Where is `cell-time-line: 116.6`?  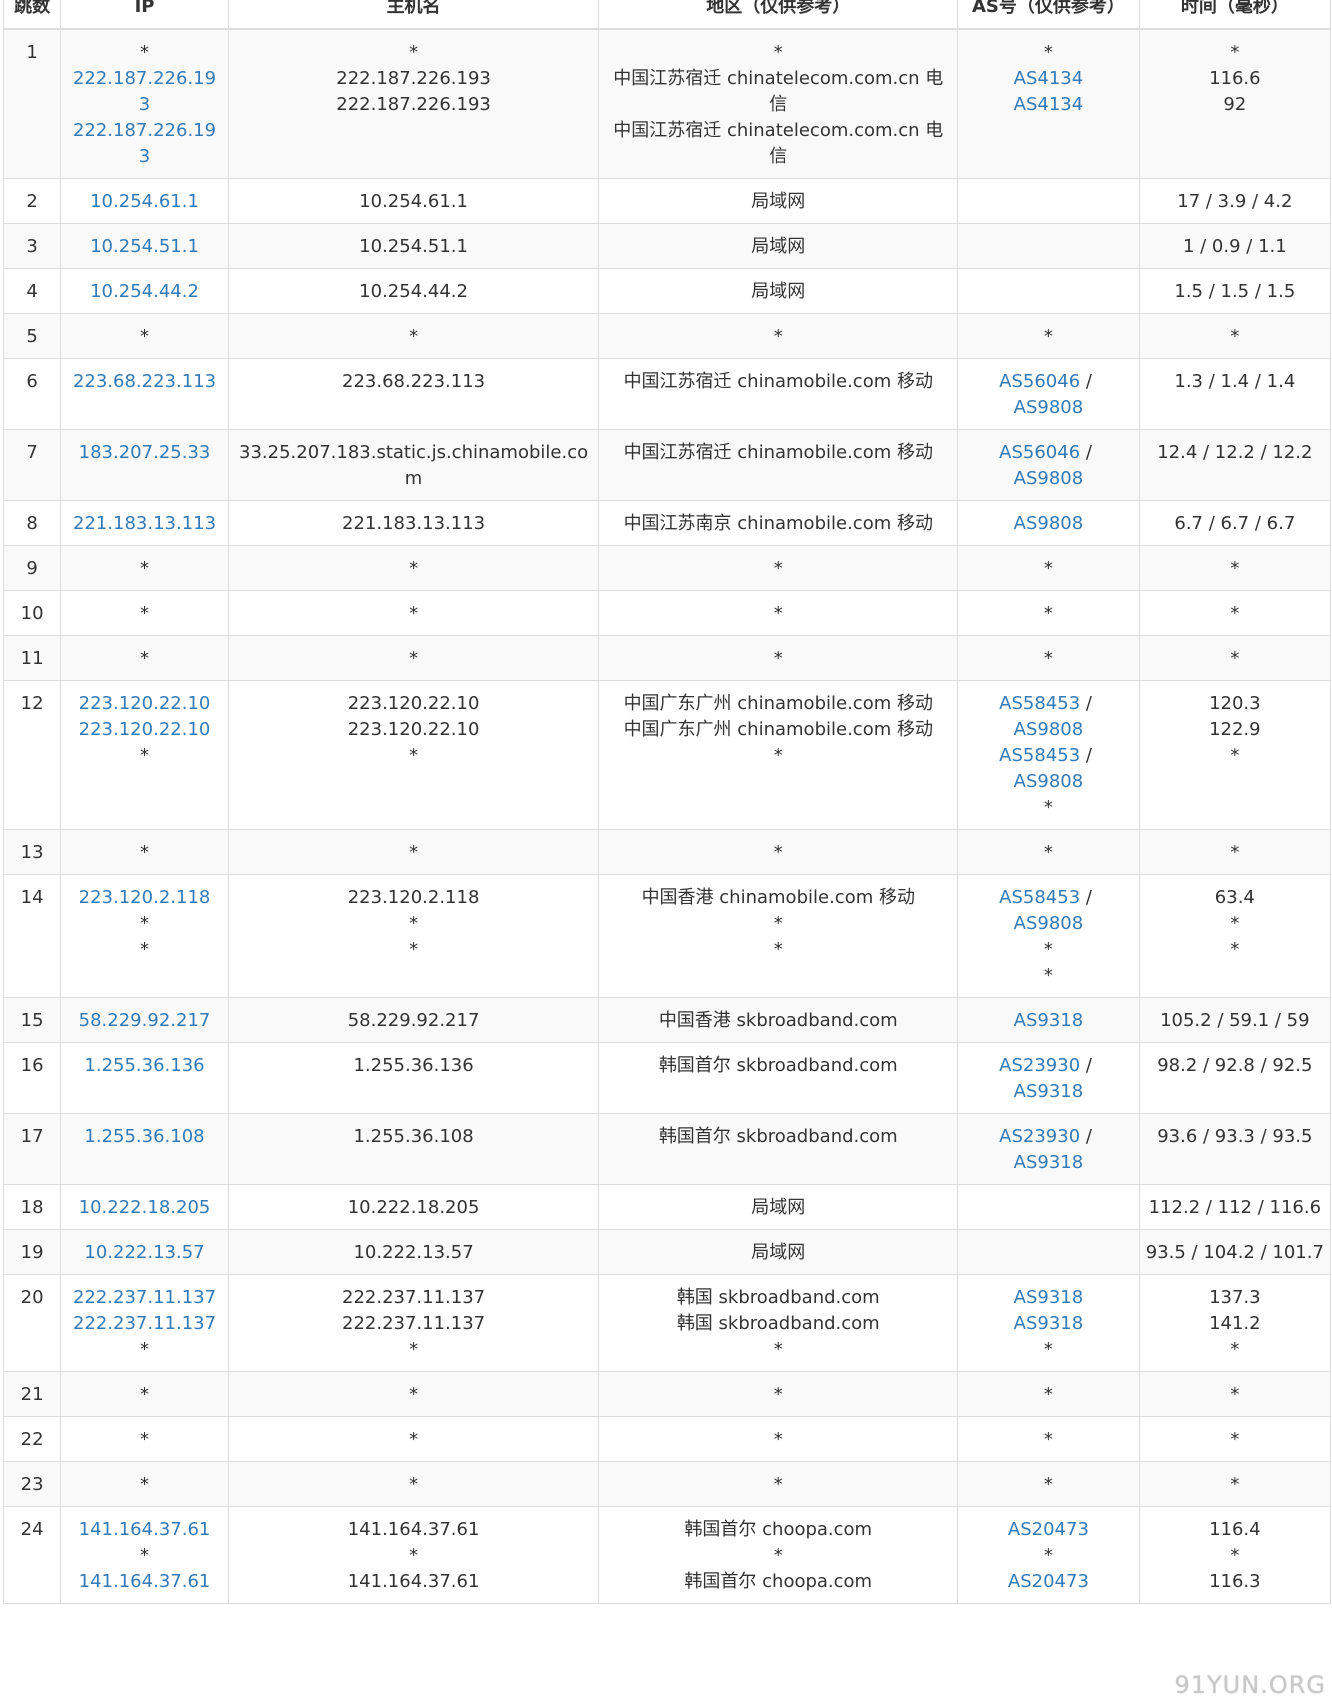
cell-time-line: 116.6 is located at coordinates (1235, 78).